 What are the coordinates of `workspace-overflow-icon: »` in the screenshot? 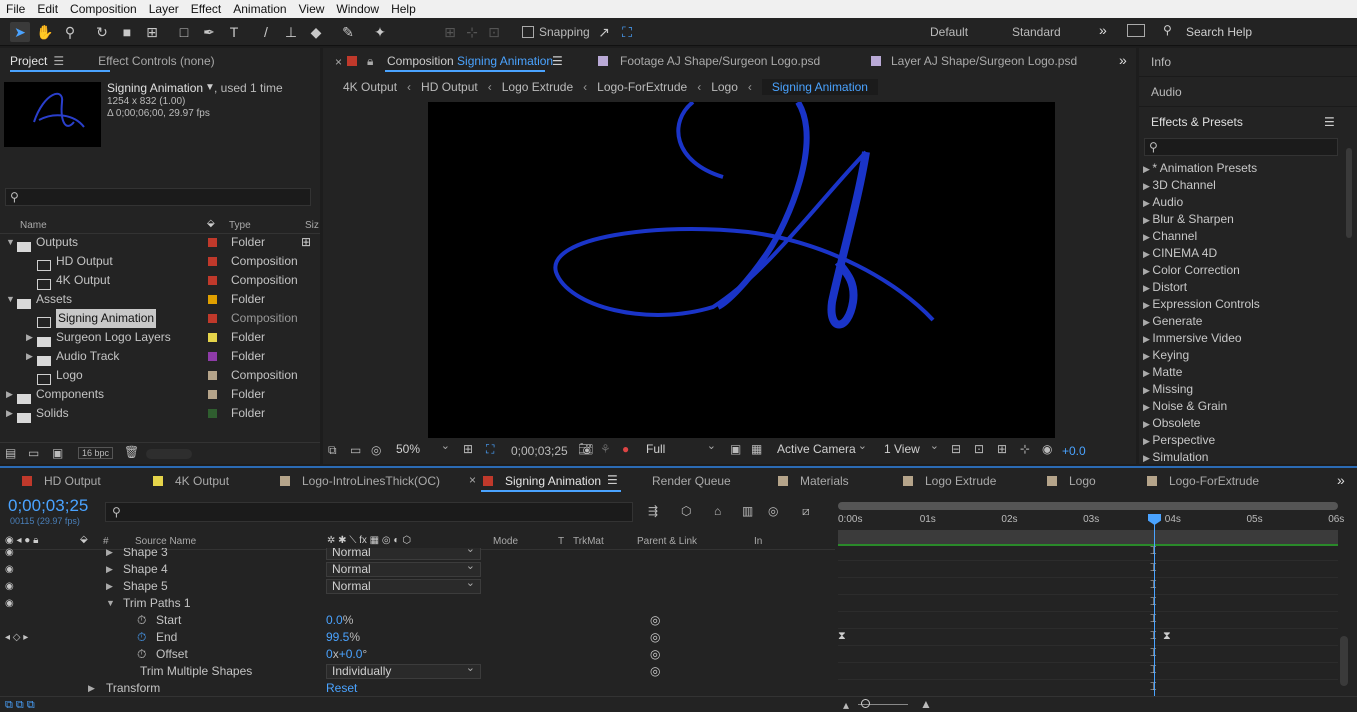 It's located at (1103, 30).